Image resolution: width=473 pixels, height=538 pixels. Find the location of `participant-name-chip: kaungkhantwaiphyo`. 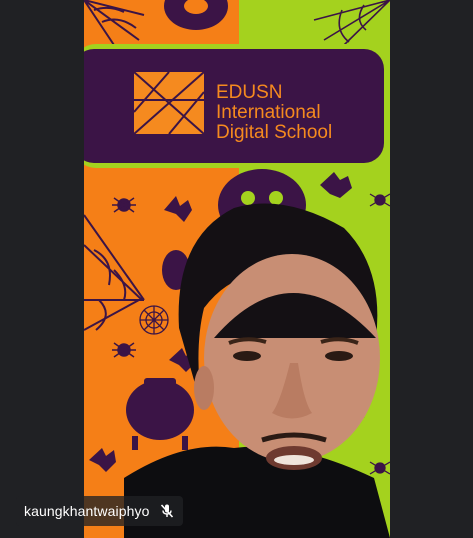

participant-name-chip: kaungkhantwaiphyo is located at coordinates (100, 511).